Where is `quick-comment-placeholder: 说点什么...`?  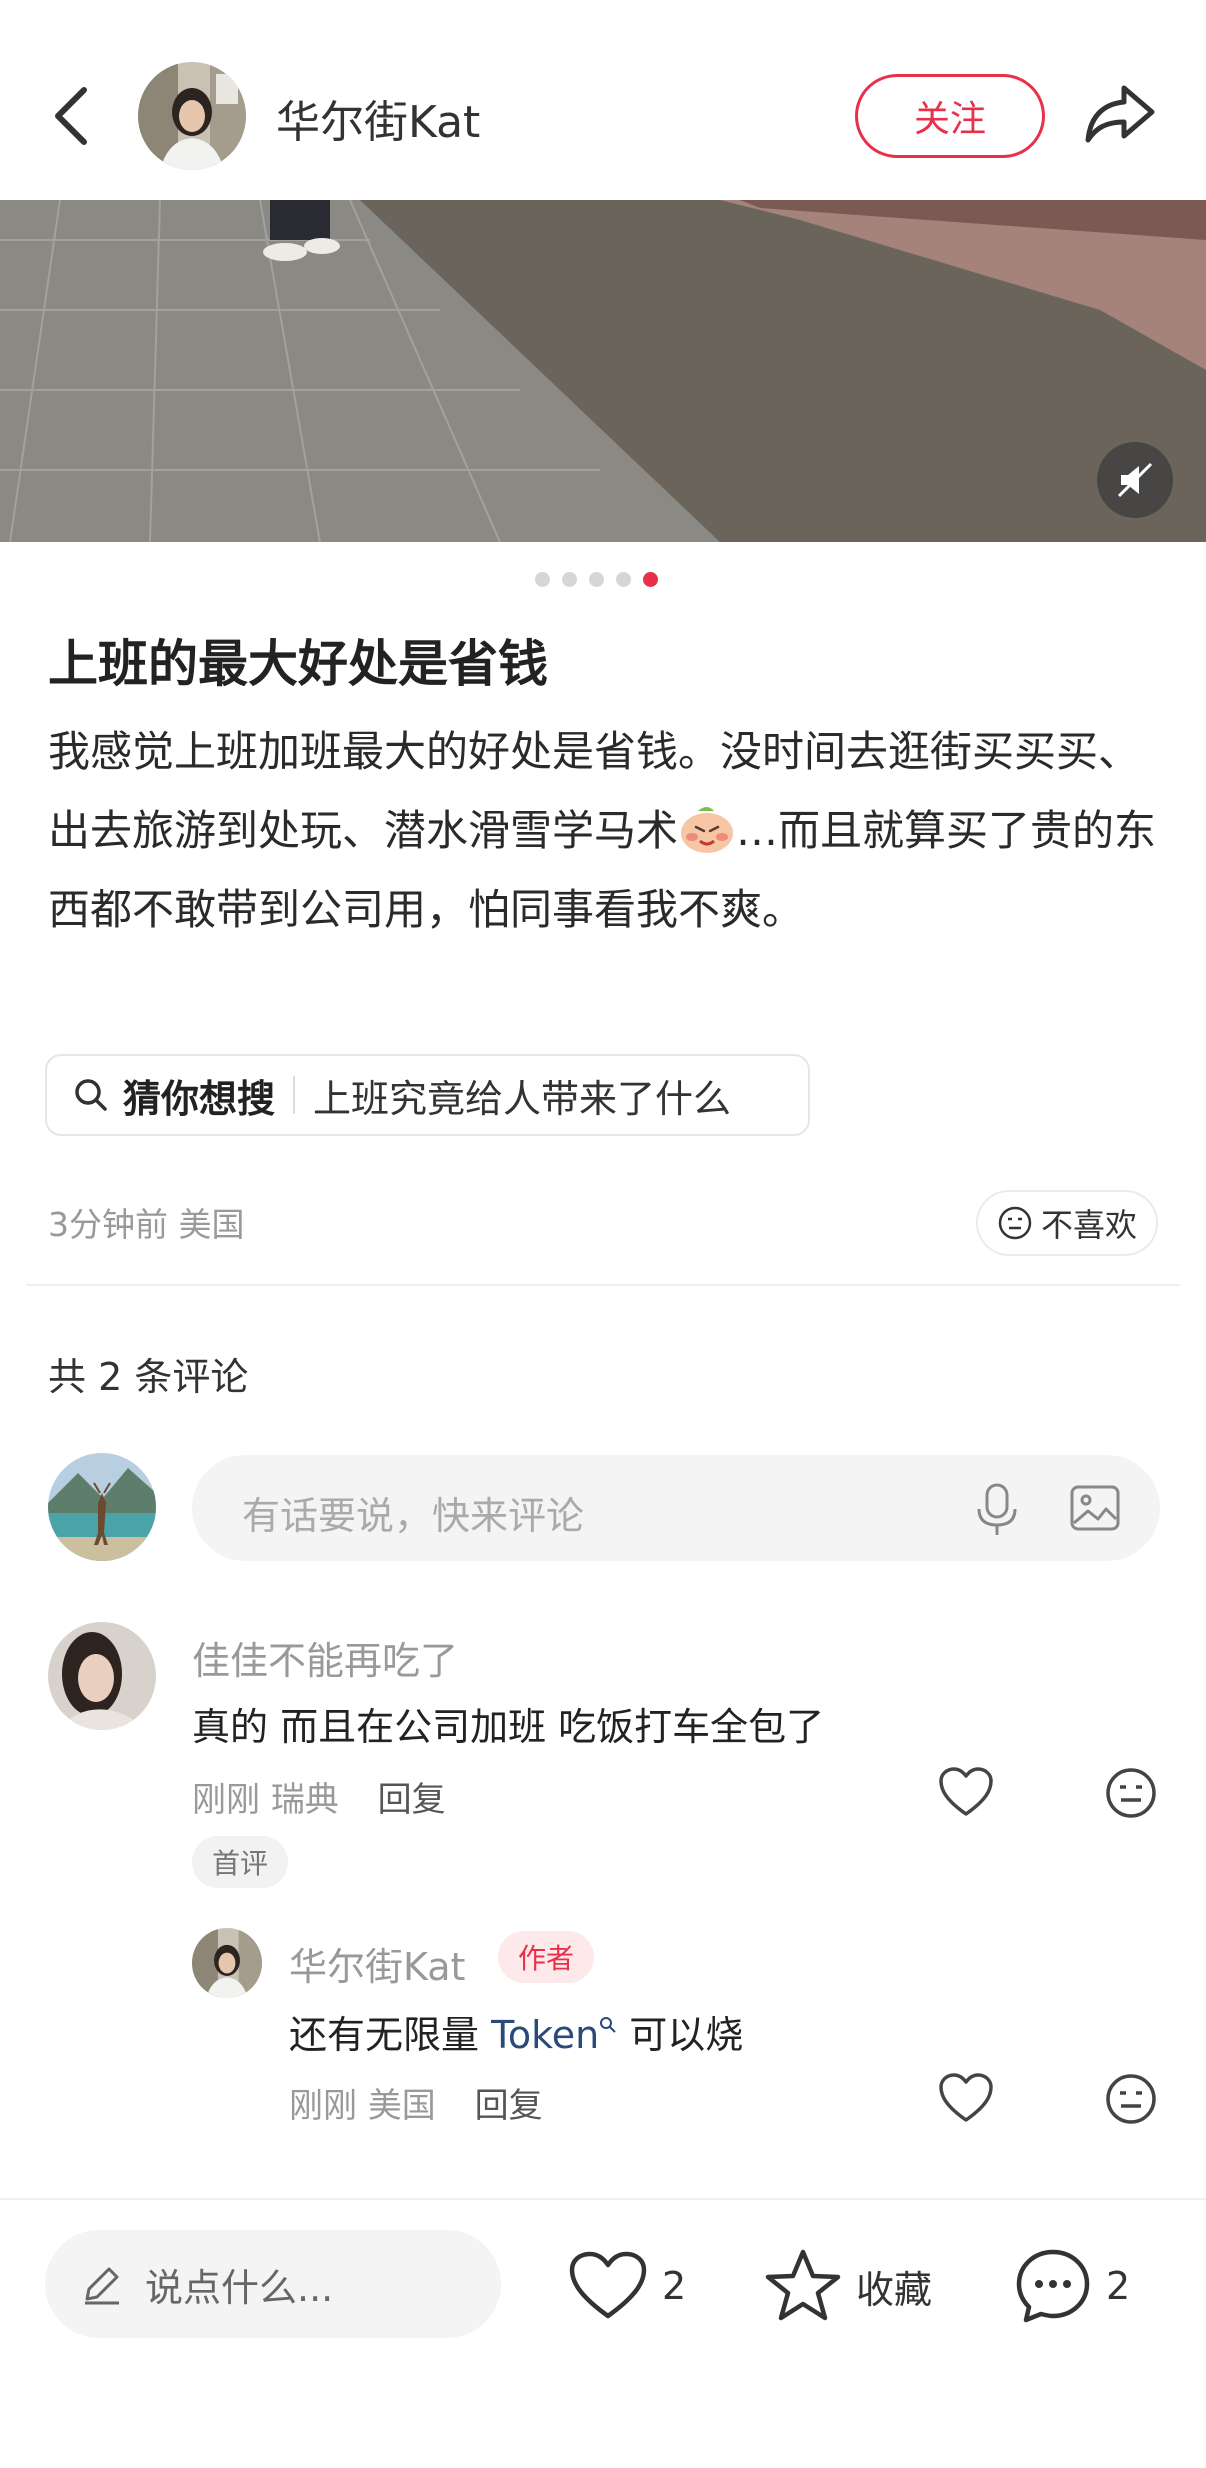
quick-comment-placeholder: 说点什么... is located at coordinates (239, 2287).